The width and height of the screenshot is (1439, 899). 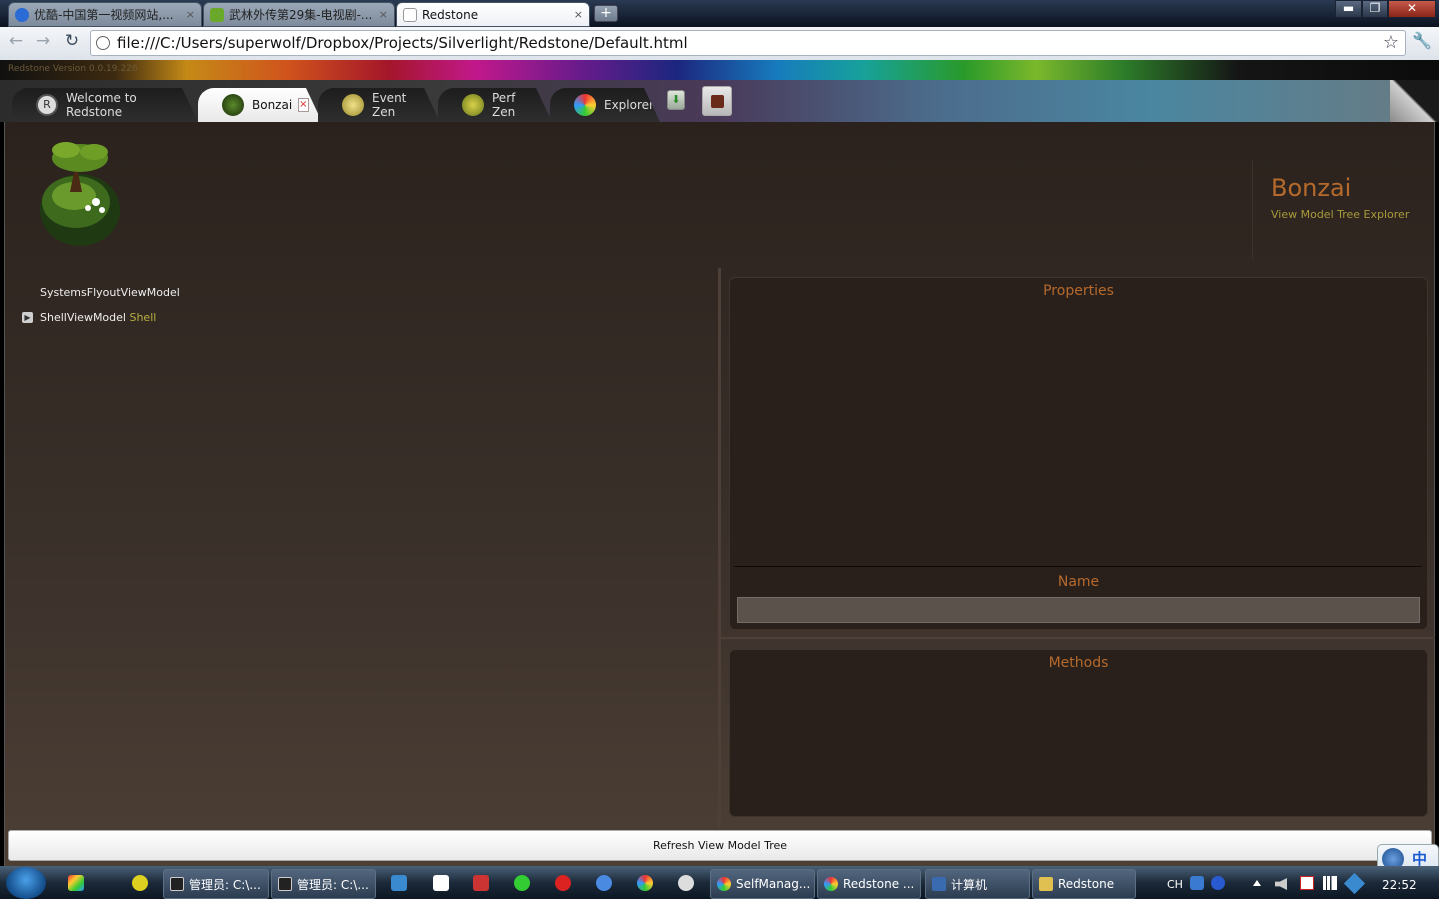 I want to click on start-button, so click(x=26, y=883).